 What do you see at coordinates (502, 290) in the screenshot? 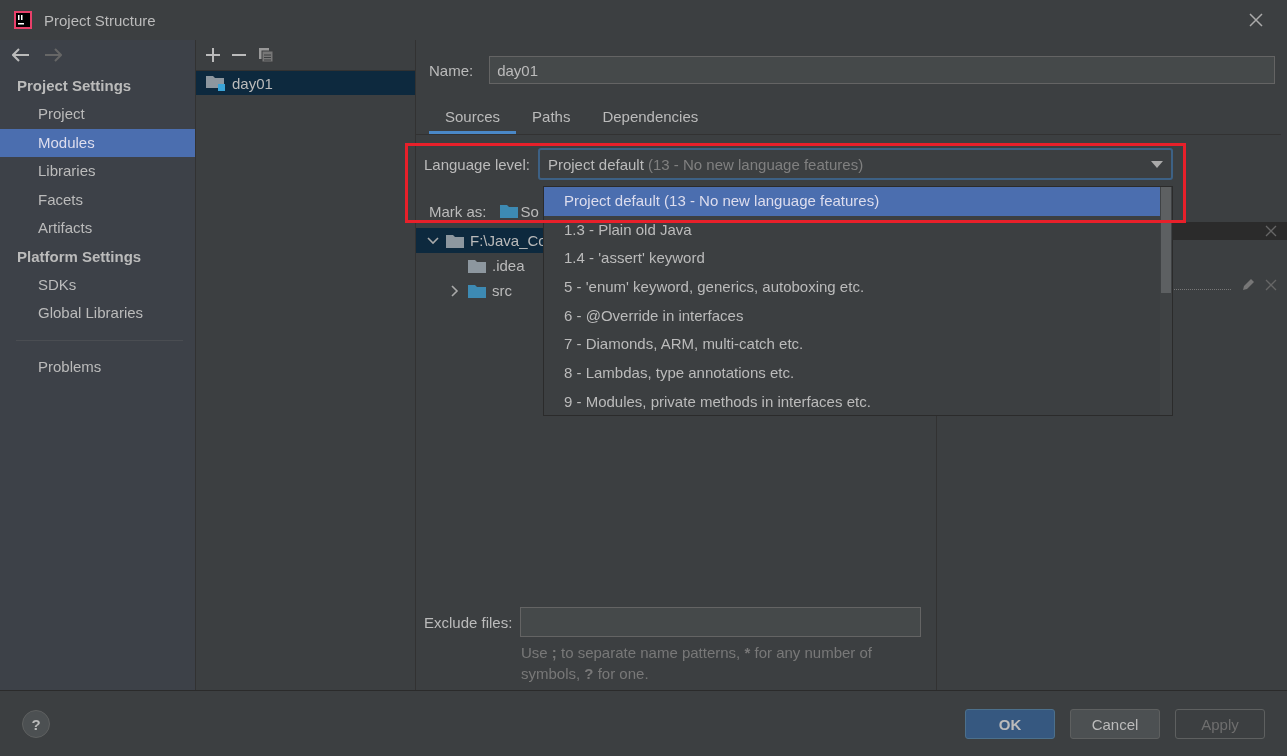
I see `tree-item: src` at bounding box center [502, 290].